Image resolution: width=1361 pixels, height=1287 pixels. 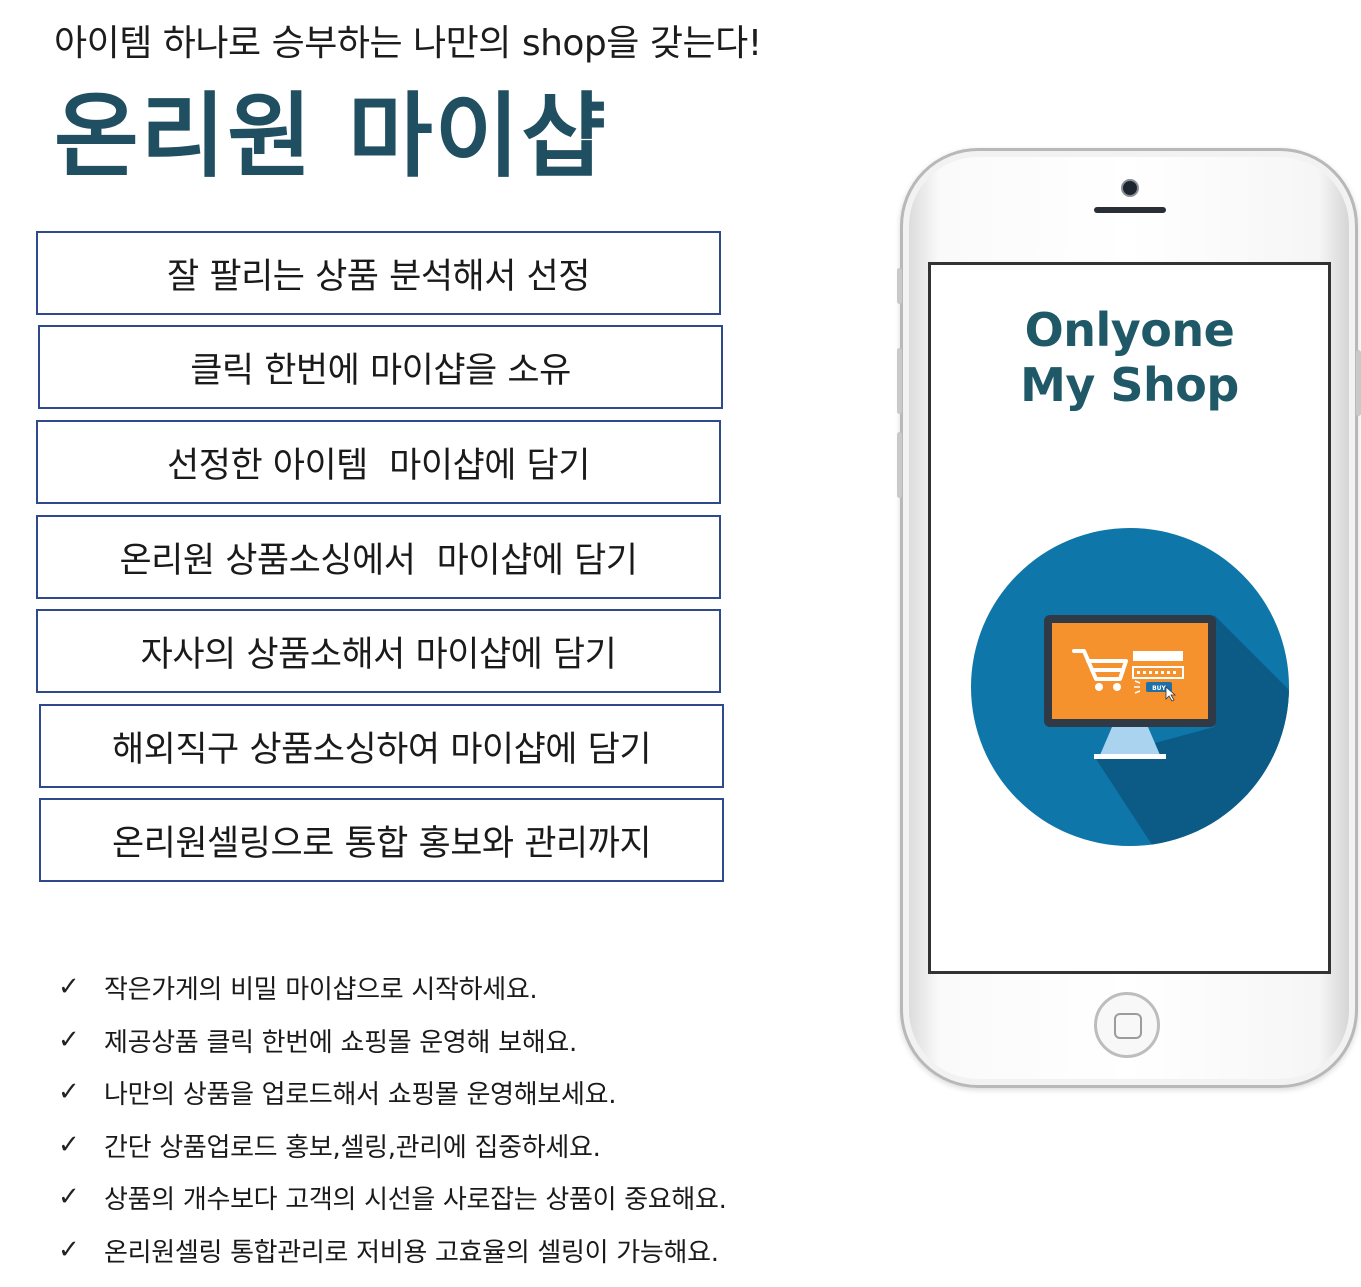 I want to click on phone-mute-switch, so click(x=899, y=286).